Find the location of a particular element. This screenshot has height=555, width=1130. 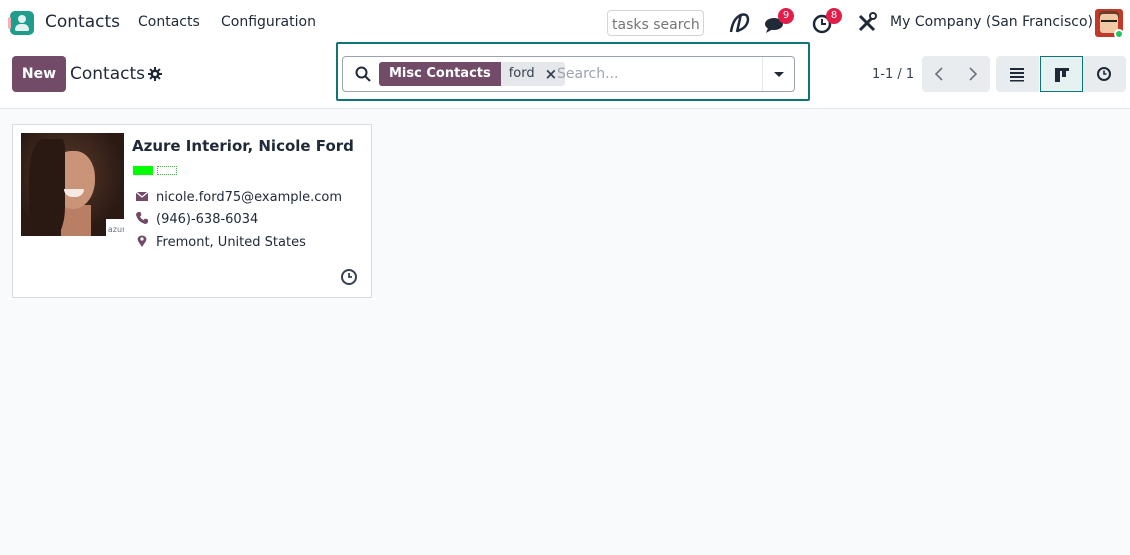

search-options-toggle is located at coordinates (778, 74).